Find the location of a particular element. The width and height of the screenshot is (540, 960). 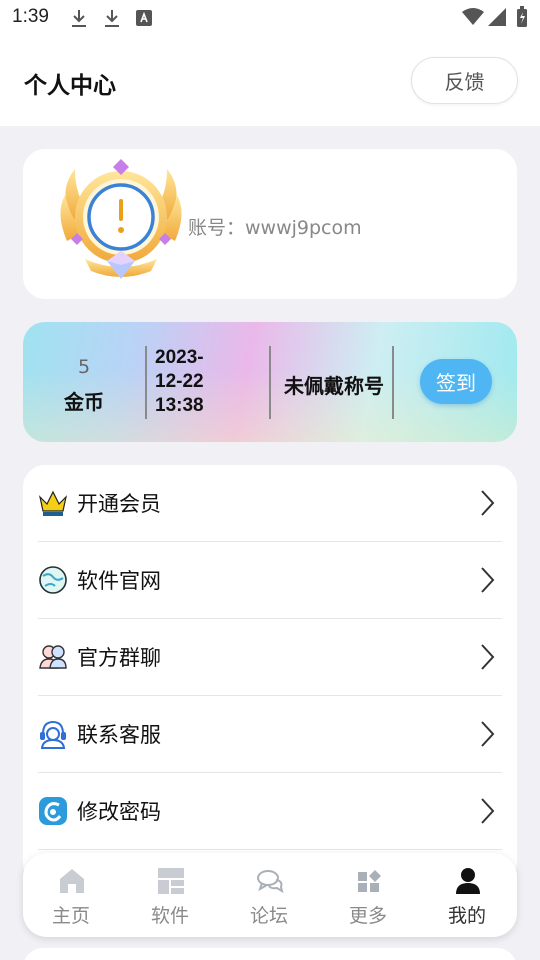

bottom-nav: 主页 软件 论坛 更多 我的 is located at coordinates (270, 895).